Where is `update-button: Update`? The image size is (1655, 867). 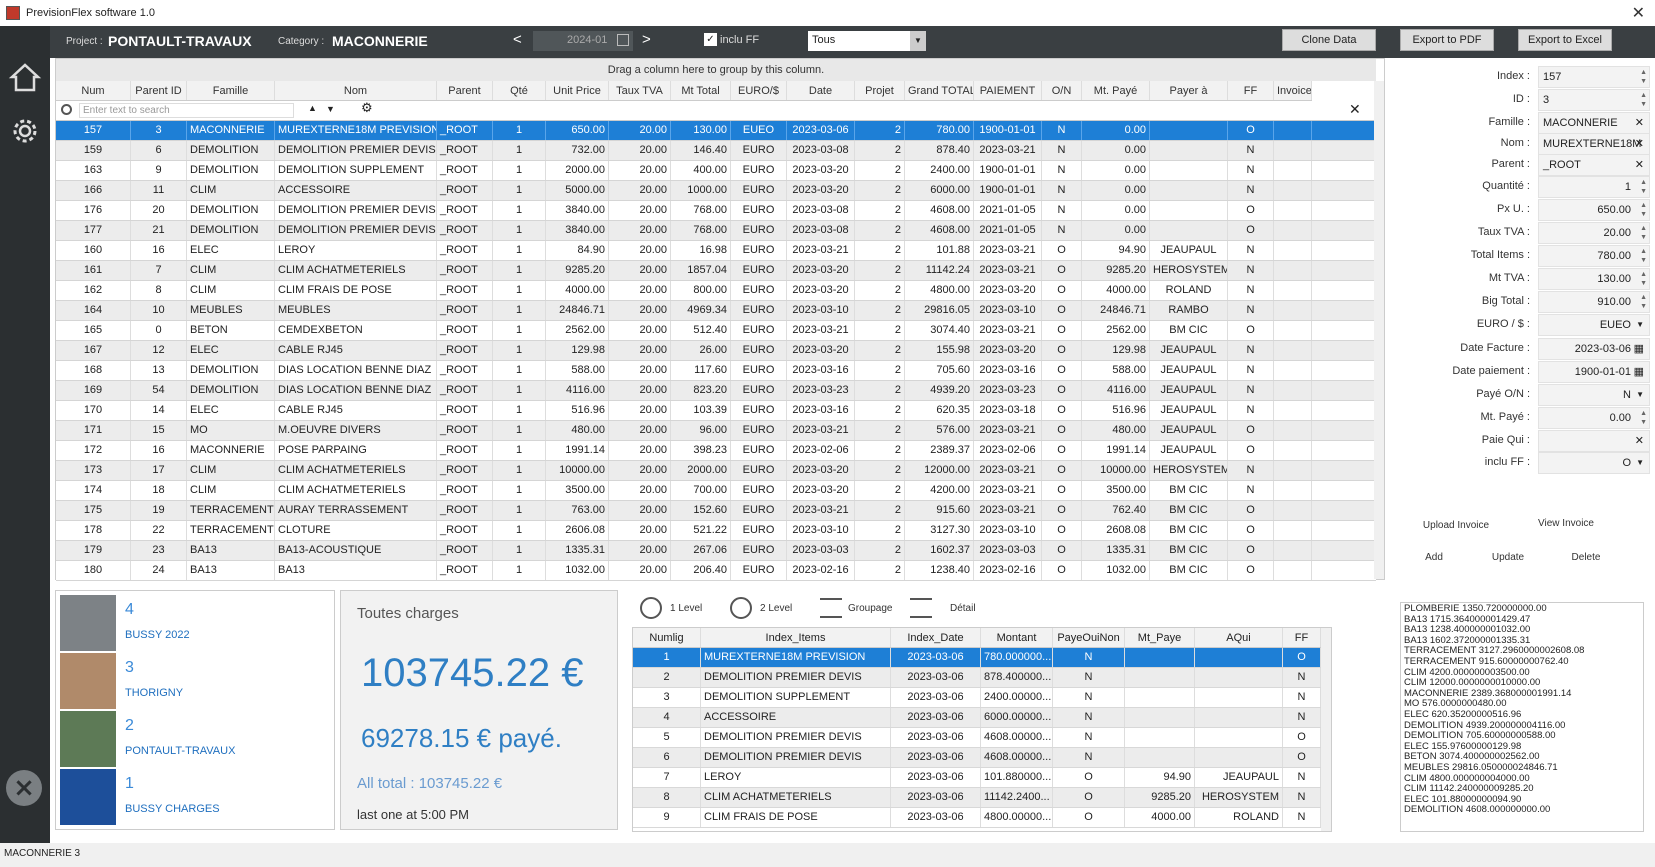
update-button: Update is located at coordinates (1508, 557).